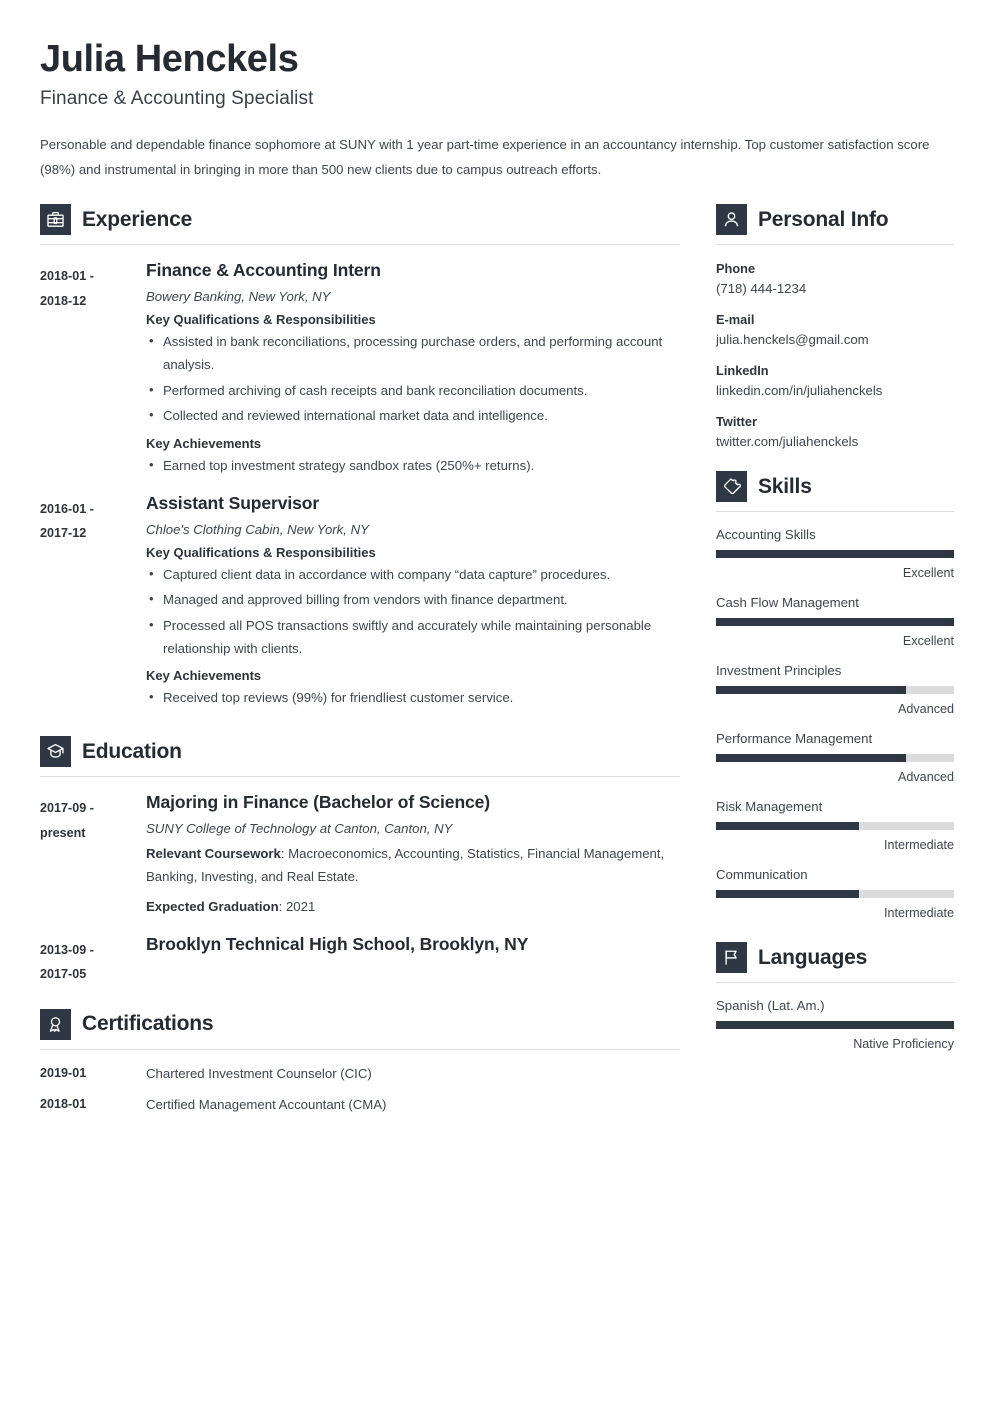  What do you see at coordinates (770, 1006) in the screenshot?
I see `language-name: Spanish (Lat. Am.)` at bounding box center [770, 1006].